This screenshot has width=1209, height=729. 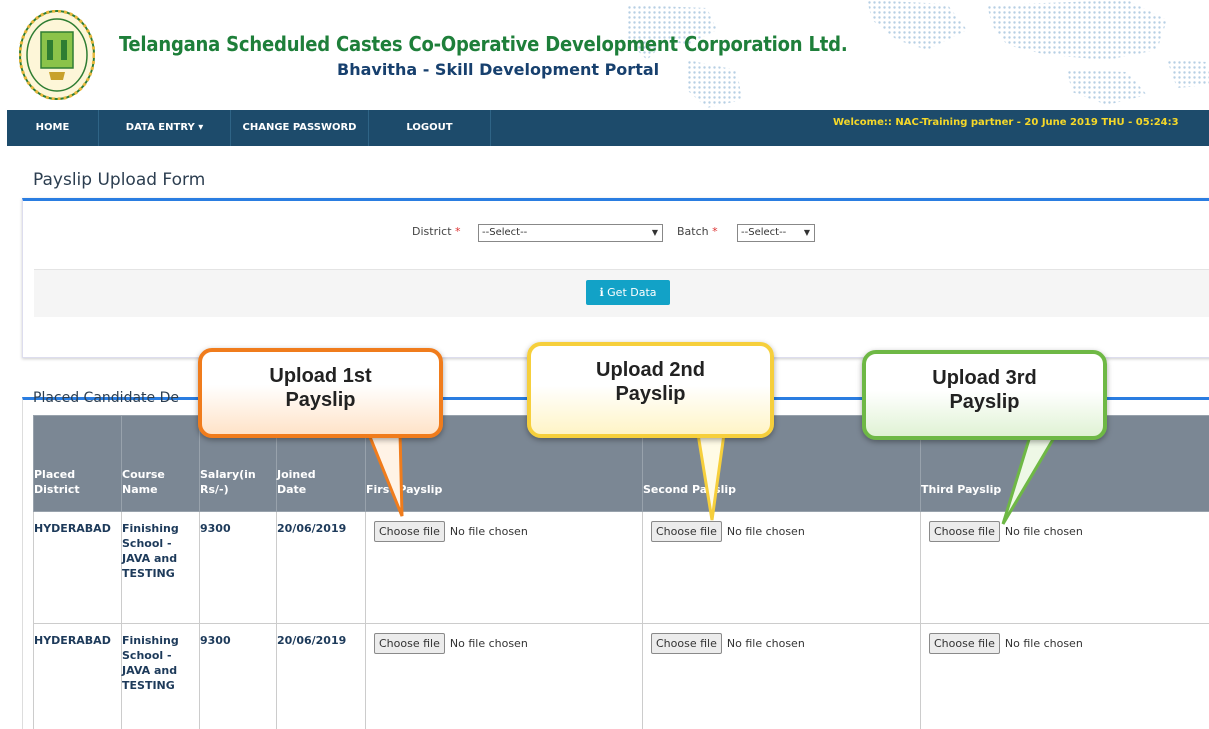 I want to click on callout-upload-3rd-payslip: Upload 3rd Payslip, so click(x=984, y=395).